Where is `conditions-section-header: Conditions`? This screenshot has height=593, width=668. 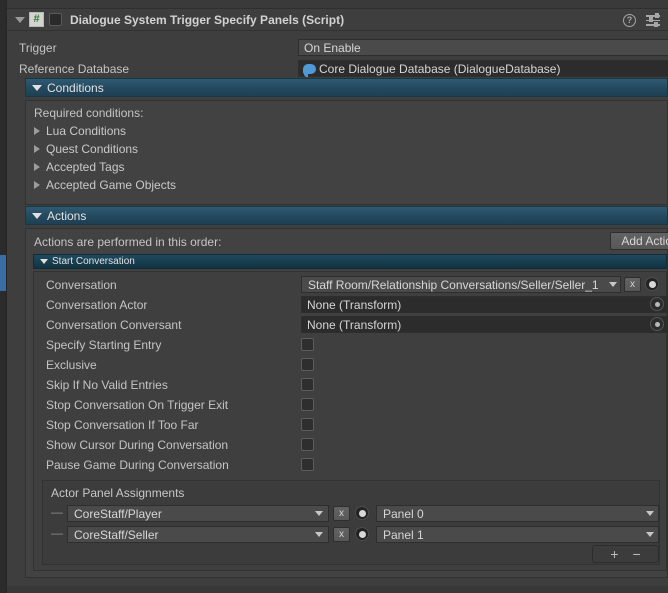 conditions-section-header: Conditions is located at coordinates (346, 87).